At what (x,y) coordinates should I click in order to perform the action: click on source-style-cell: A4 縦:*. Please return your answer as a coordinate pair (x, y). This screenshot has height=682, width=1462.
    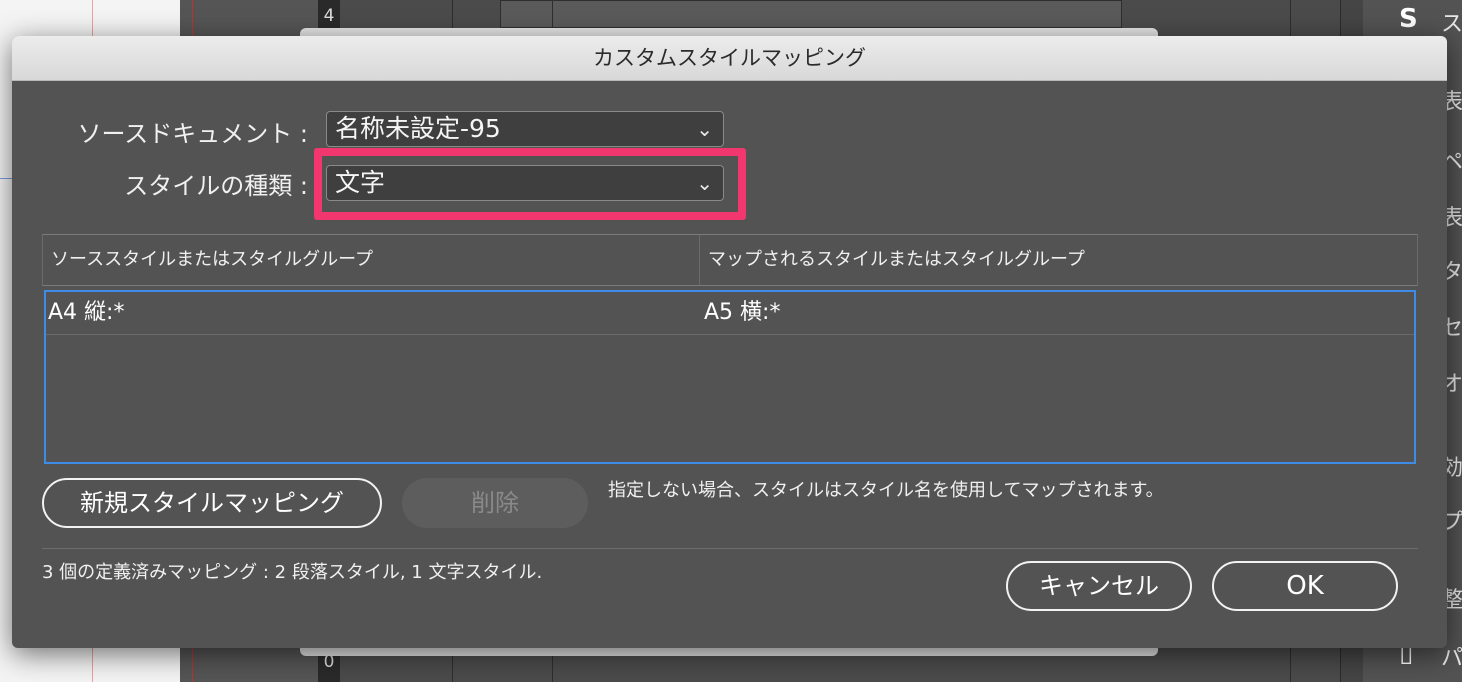
    Looking at the image, I should click on (86, 313).